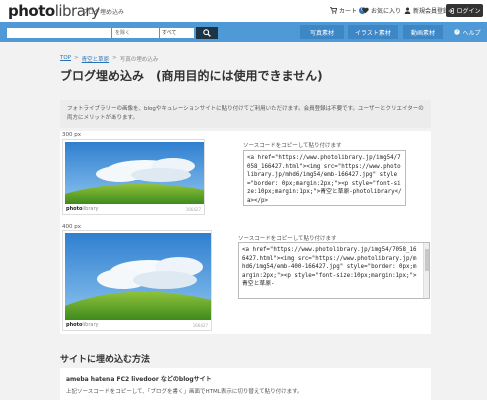 Image resolution: width=487 pixels, height=400 pixels. What do you see at coordinates (348, 10) in the screenshot?
I see `cart-link: カート 0` at bounding box center [348, 10].